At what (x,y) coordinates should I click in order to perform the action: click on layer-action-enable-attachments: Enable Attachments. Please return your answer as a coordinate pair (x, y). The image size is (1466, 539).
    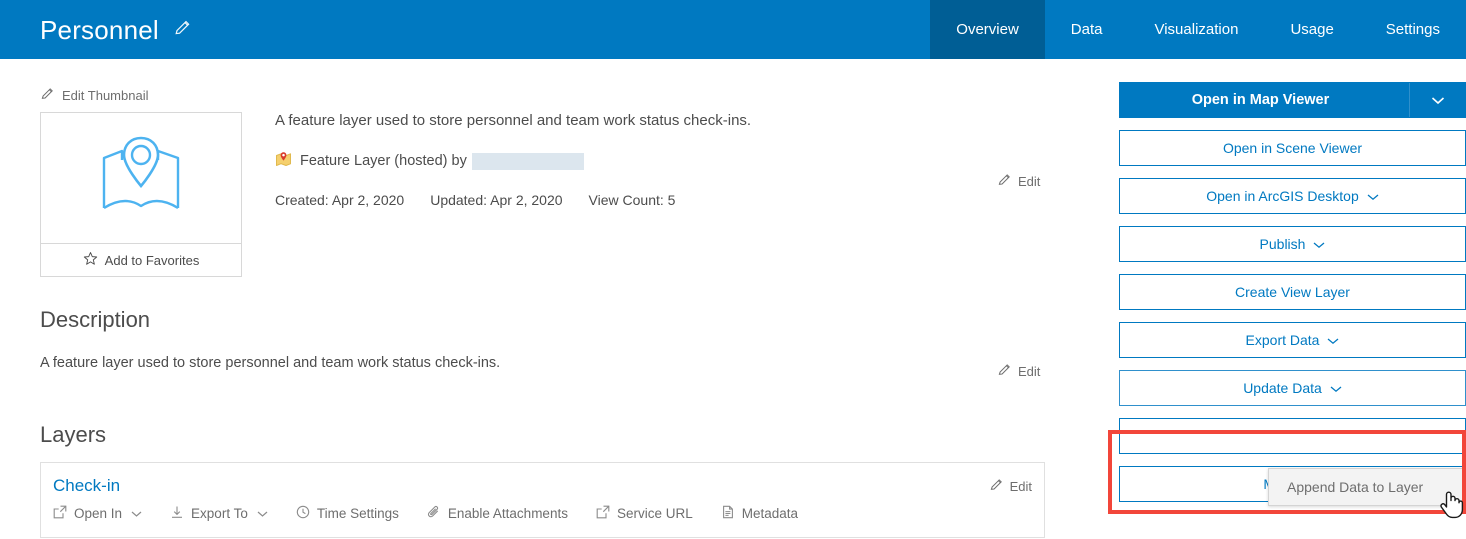
    Looking at the image, I should click on (497, 513).